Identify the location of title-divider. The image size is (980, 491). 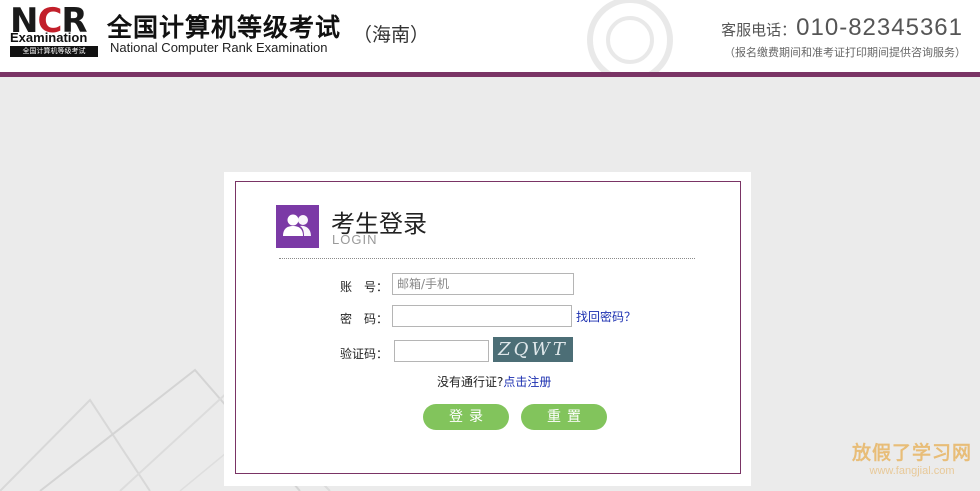
(487, 258).